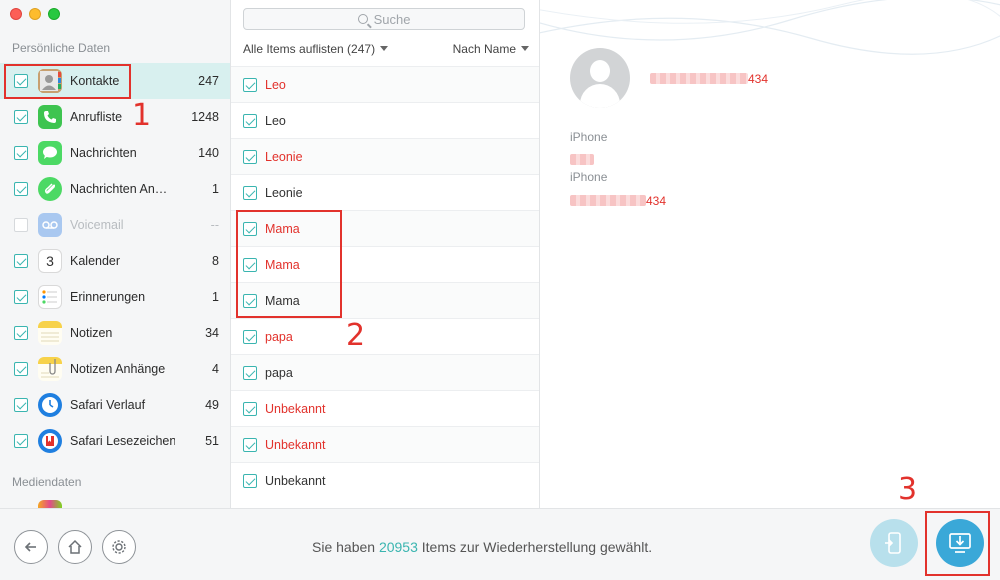 This screenshot has height=580, width=1000. I want to click on close-window-button, so click(16, 14).